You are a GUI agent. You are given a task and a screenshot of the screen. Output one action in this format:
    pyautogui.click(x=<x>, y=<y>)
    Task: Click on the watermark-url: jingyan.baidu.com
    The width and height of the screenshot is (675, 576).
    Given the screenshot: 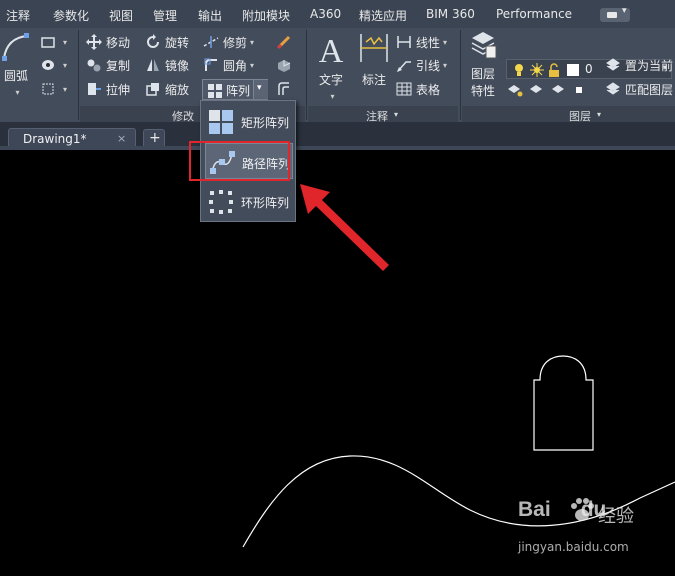 What is the action you would take?
    pyautogui.click(x=573, y=547)
    